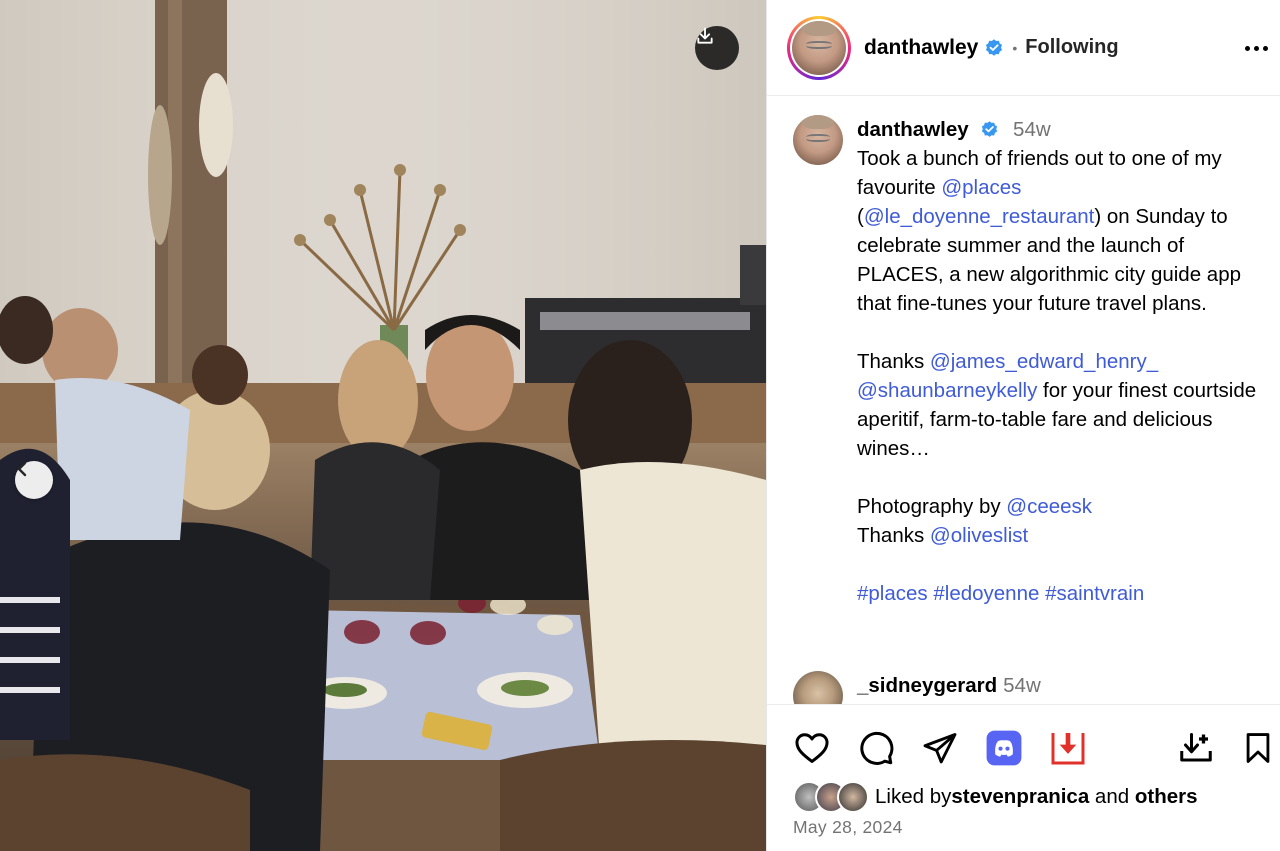 The width and height of the screenshot is (1280, 851). What do you see at coordinates (1166, 797) in the screenshot?
I see `liked-by-others: others` at bounding box center [1166, 797].